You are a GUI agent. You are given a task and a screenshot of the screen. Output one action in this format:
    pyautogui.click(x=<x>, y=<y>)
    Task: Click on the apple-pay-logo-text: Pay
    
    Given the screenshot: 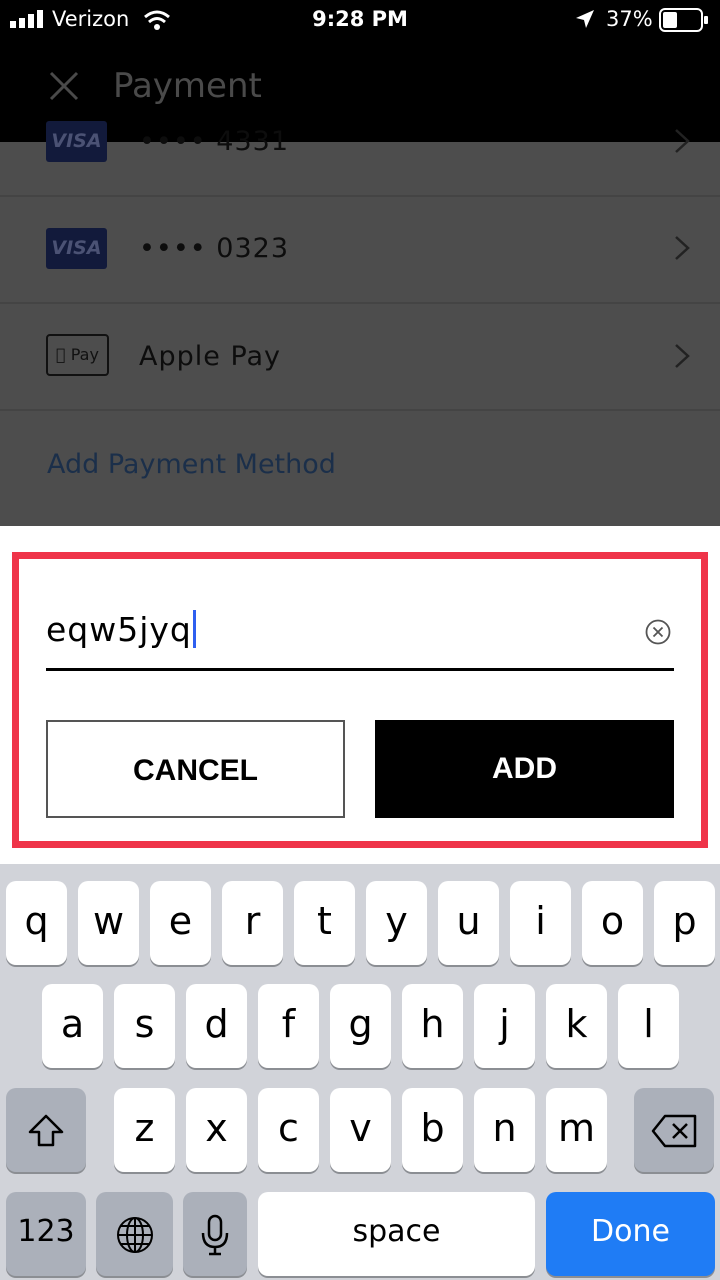 What is the action you would take?
    pyautogui.click(x=81, y=354)
    